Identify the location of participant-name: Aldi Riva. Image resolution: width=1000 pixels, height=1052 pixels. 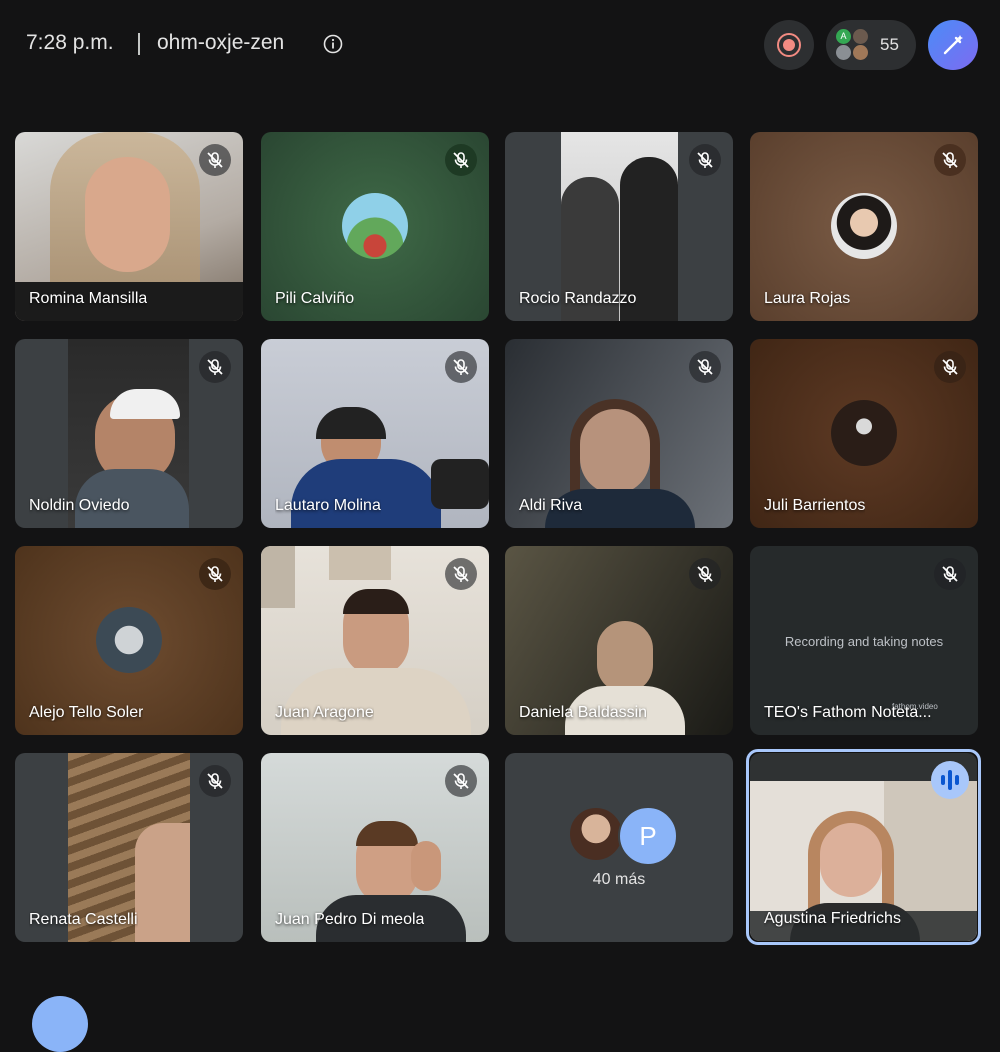
(551, 505).